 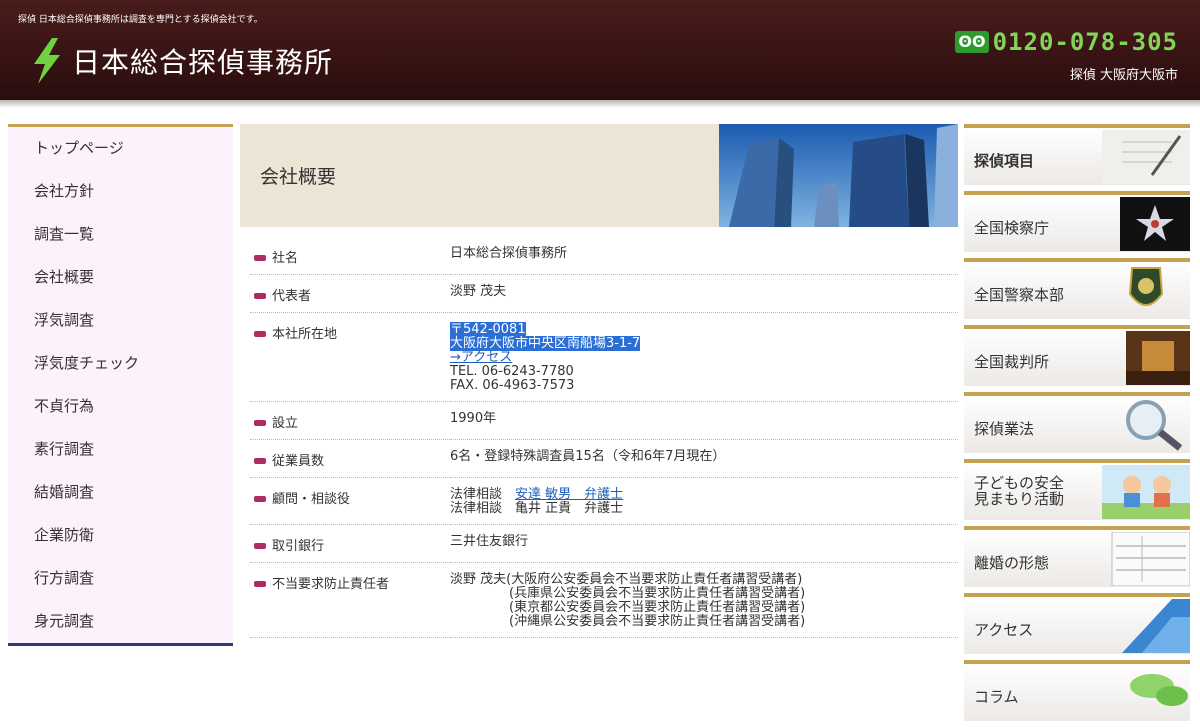 I want to click on row-value: 淡野 茂夫, so click(x=478, y=291).